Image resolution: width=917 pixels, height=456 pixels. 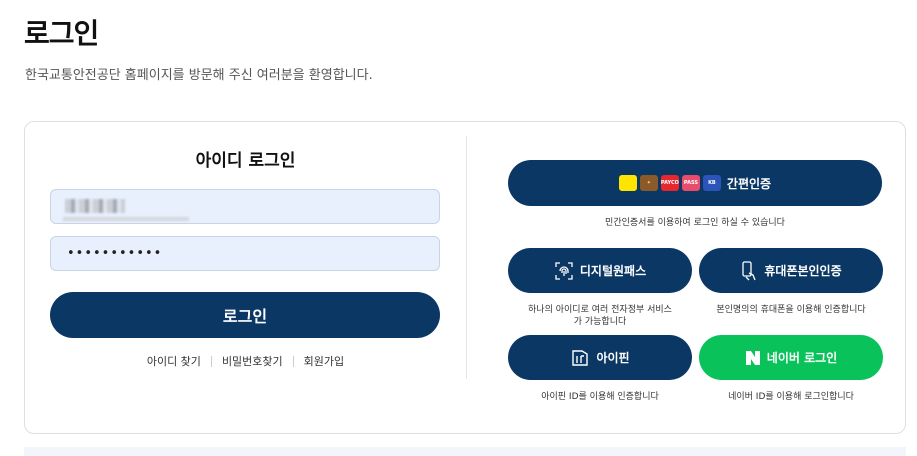 I want to click on payco-logo-icon: PAYCO, so click(x=669, y=183).